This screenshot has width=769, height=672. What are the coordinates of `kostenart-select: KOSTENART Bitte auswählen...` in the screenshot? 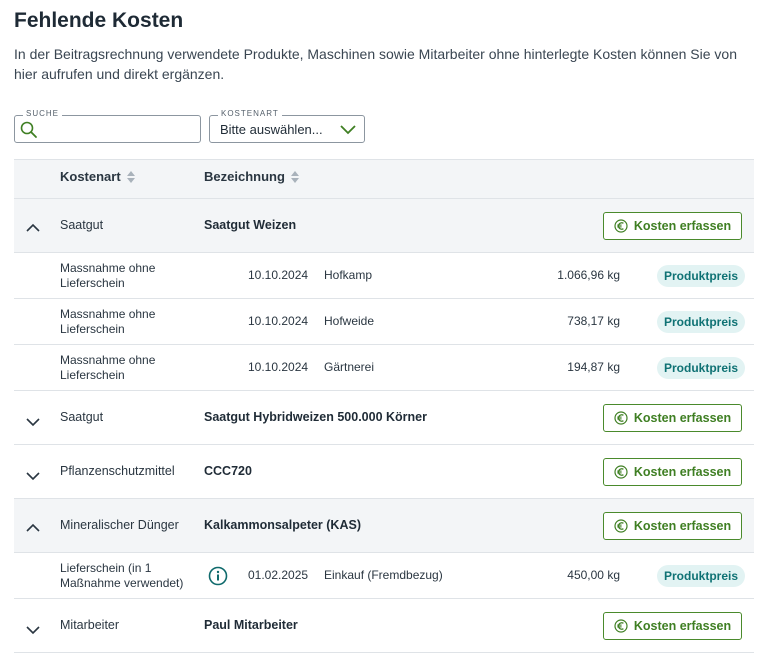 It's located at (287, 126).